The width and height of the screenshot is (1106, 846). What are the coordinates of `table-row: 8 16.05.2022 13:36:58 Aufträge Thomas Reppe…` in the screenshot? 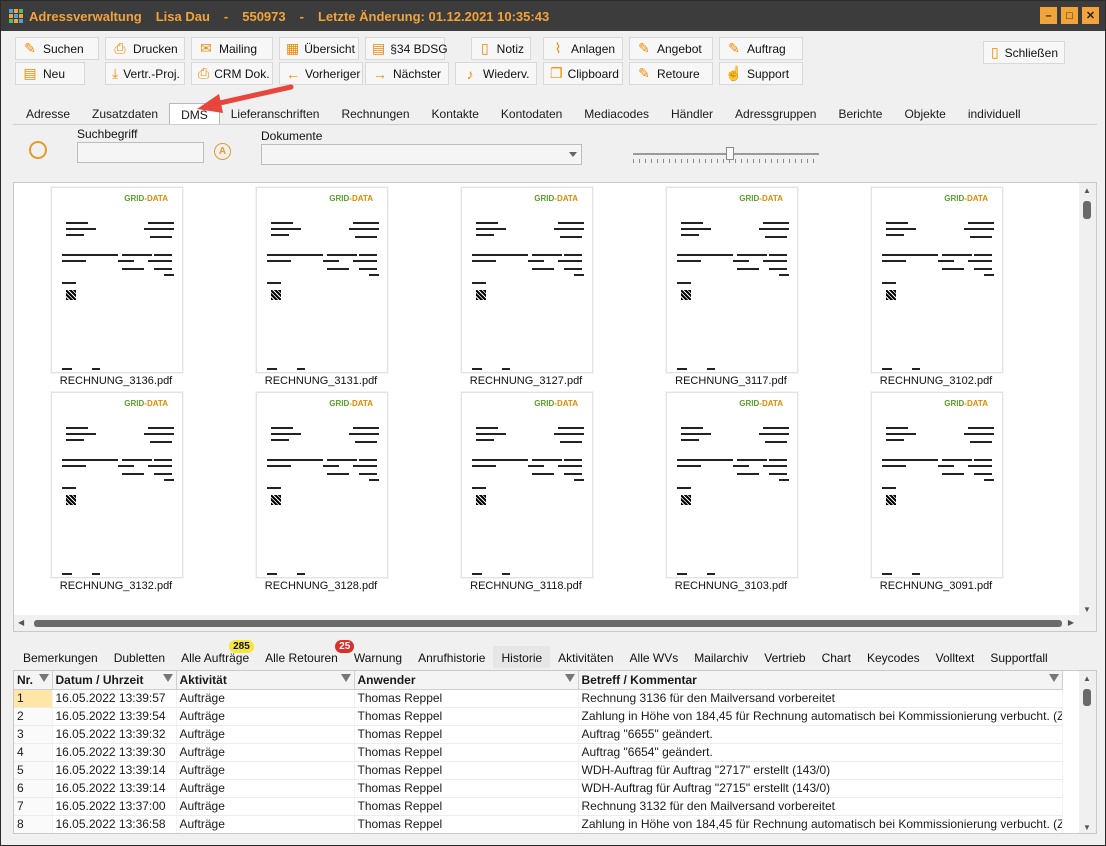 It's located at (538, 824).